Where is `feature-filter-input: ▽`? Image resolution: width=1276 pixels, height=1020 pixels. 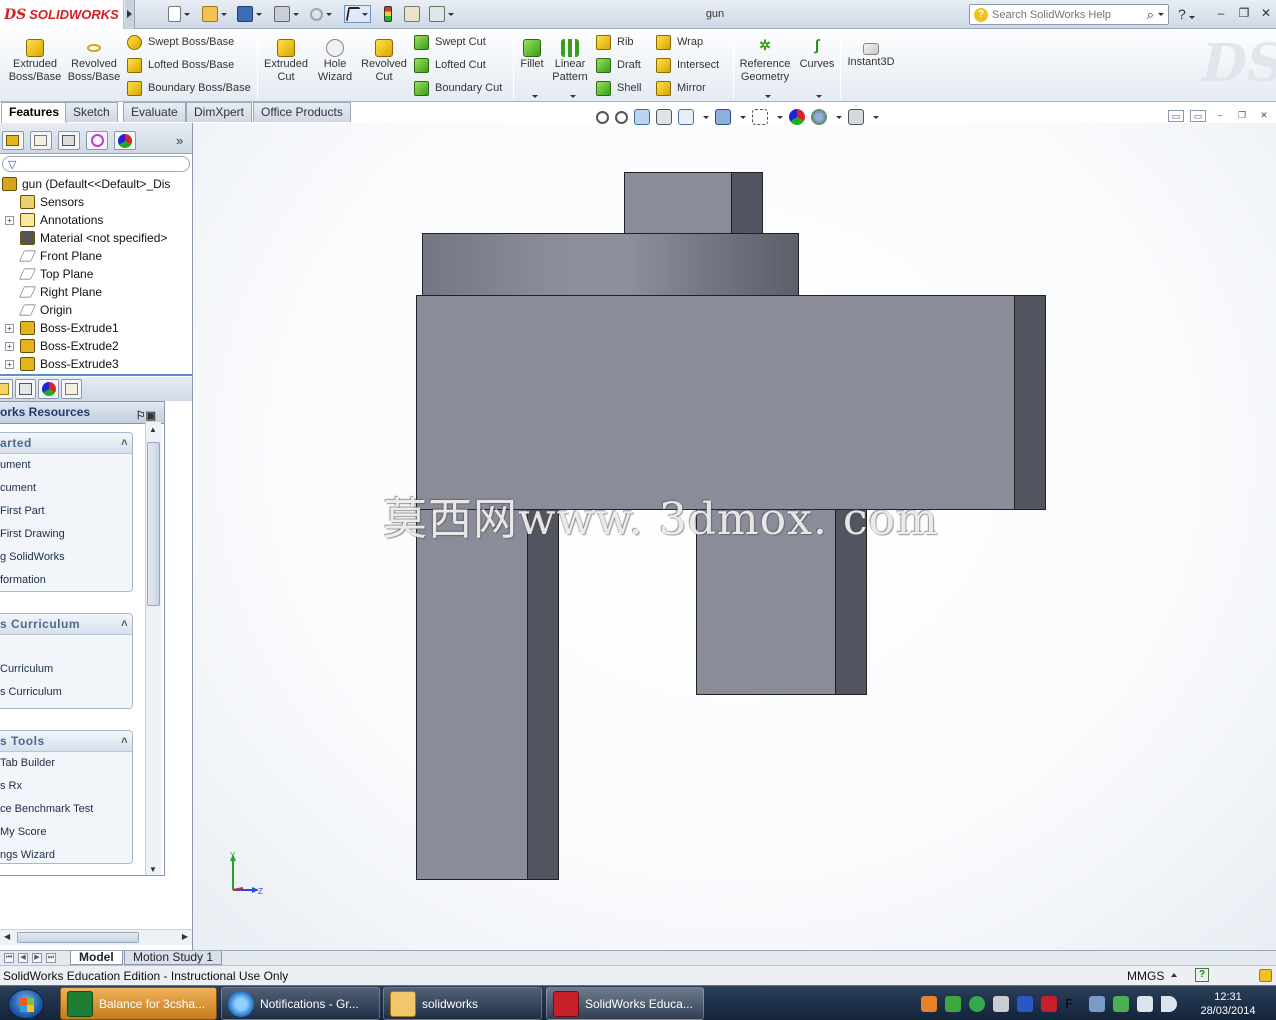 feature-filter-input: ▽ is located at coordinates (96, 164).